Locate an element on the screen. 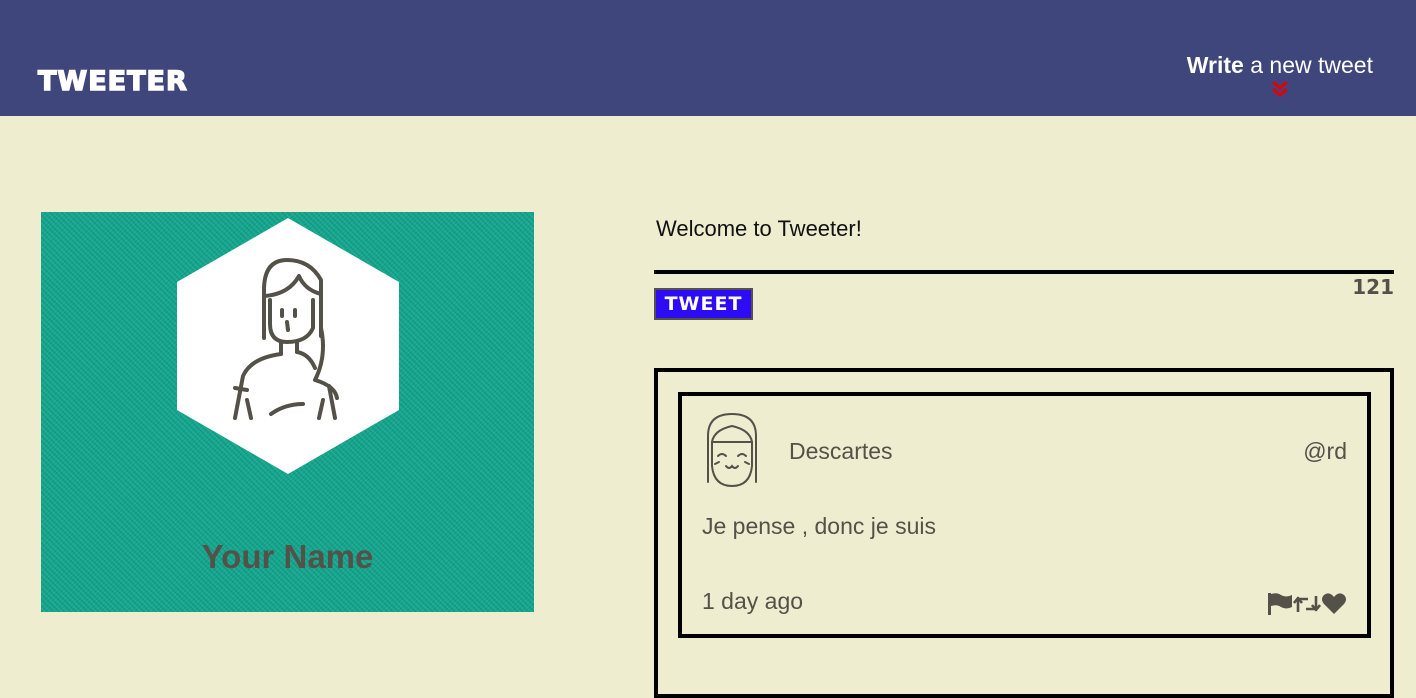  compose-label-strong: Write is located at coordinates (1215, 65).